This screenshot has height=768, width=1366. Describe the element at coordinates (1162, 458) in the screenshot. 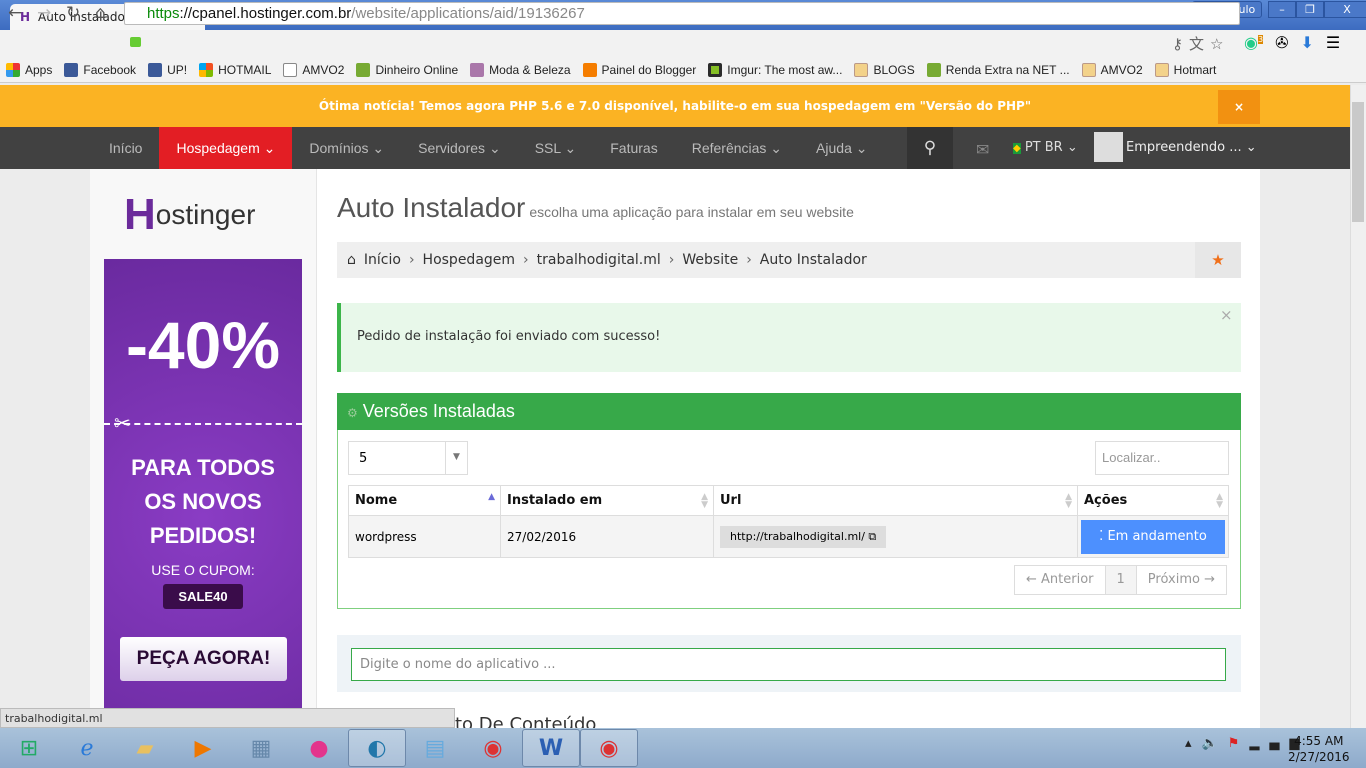

I see `table-search-input: Localizar..` at that location.